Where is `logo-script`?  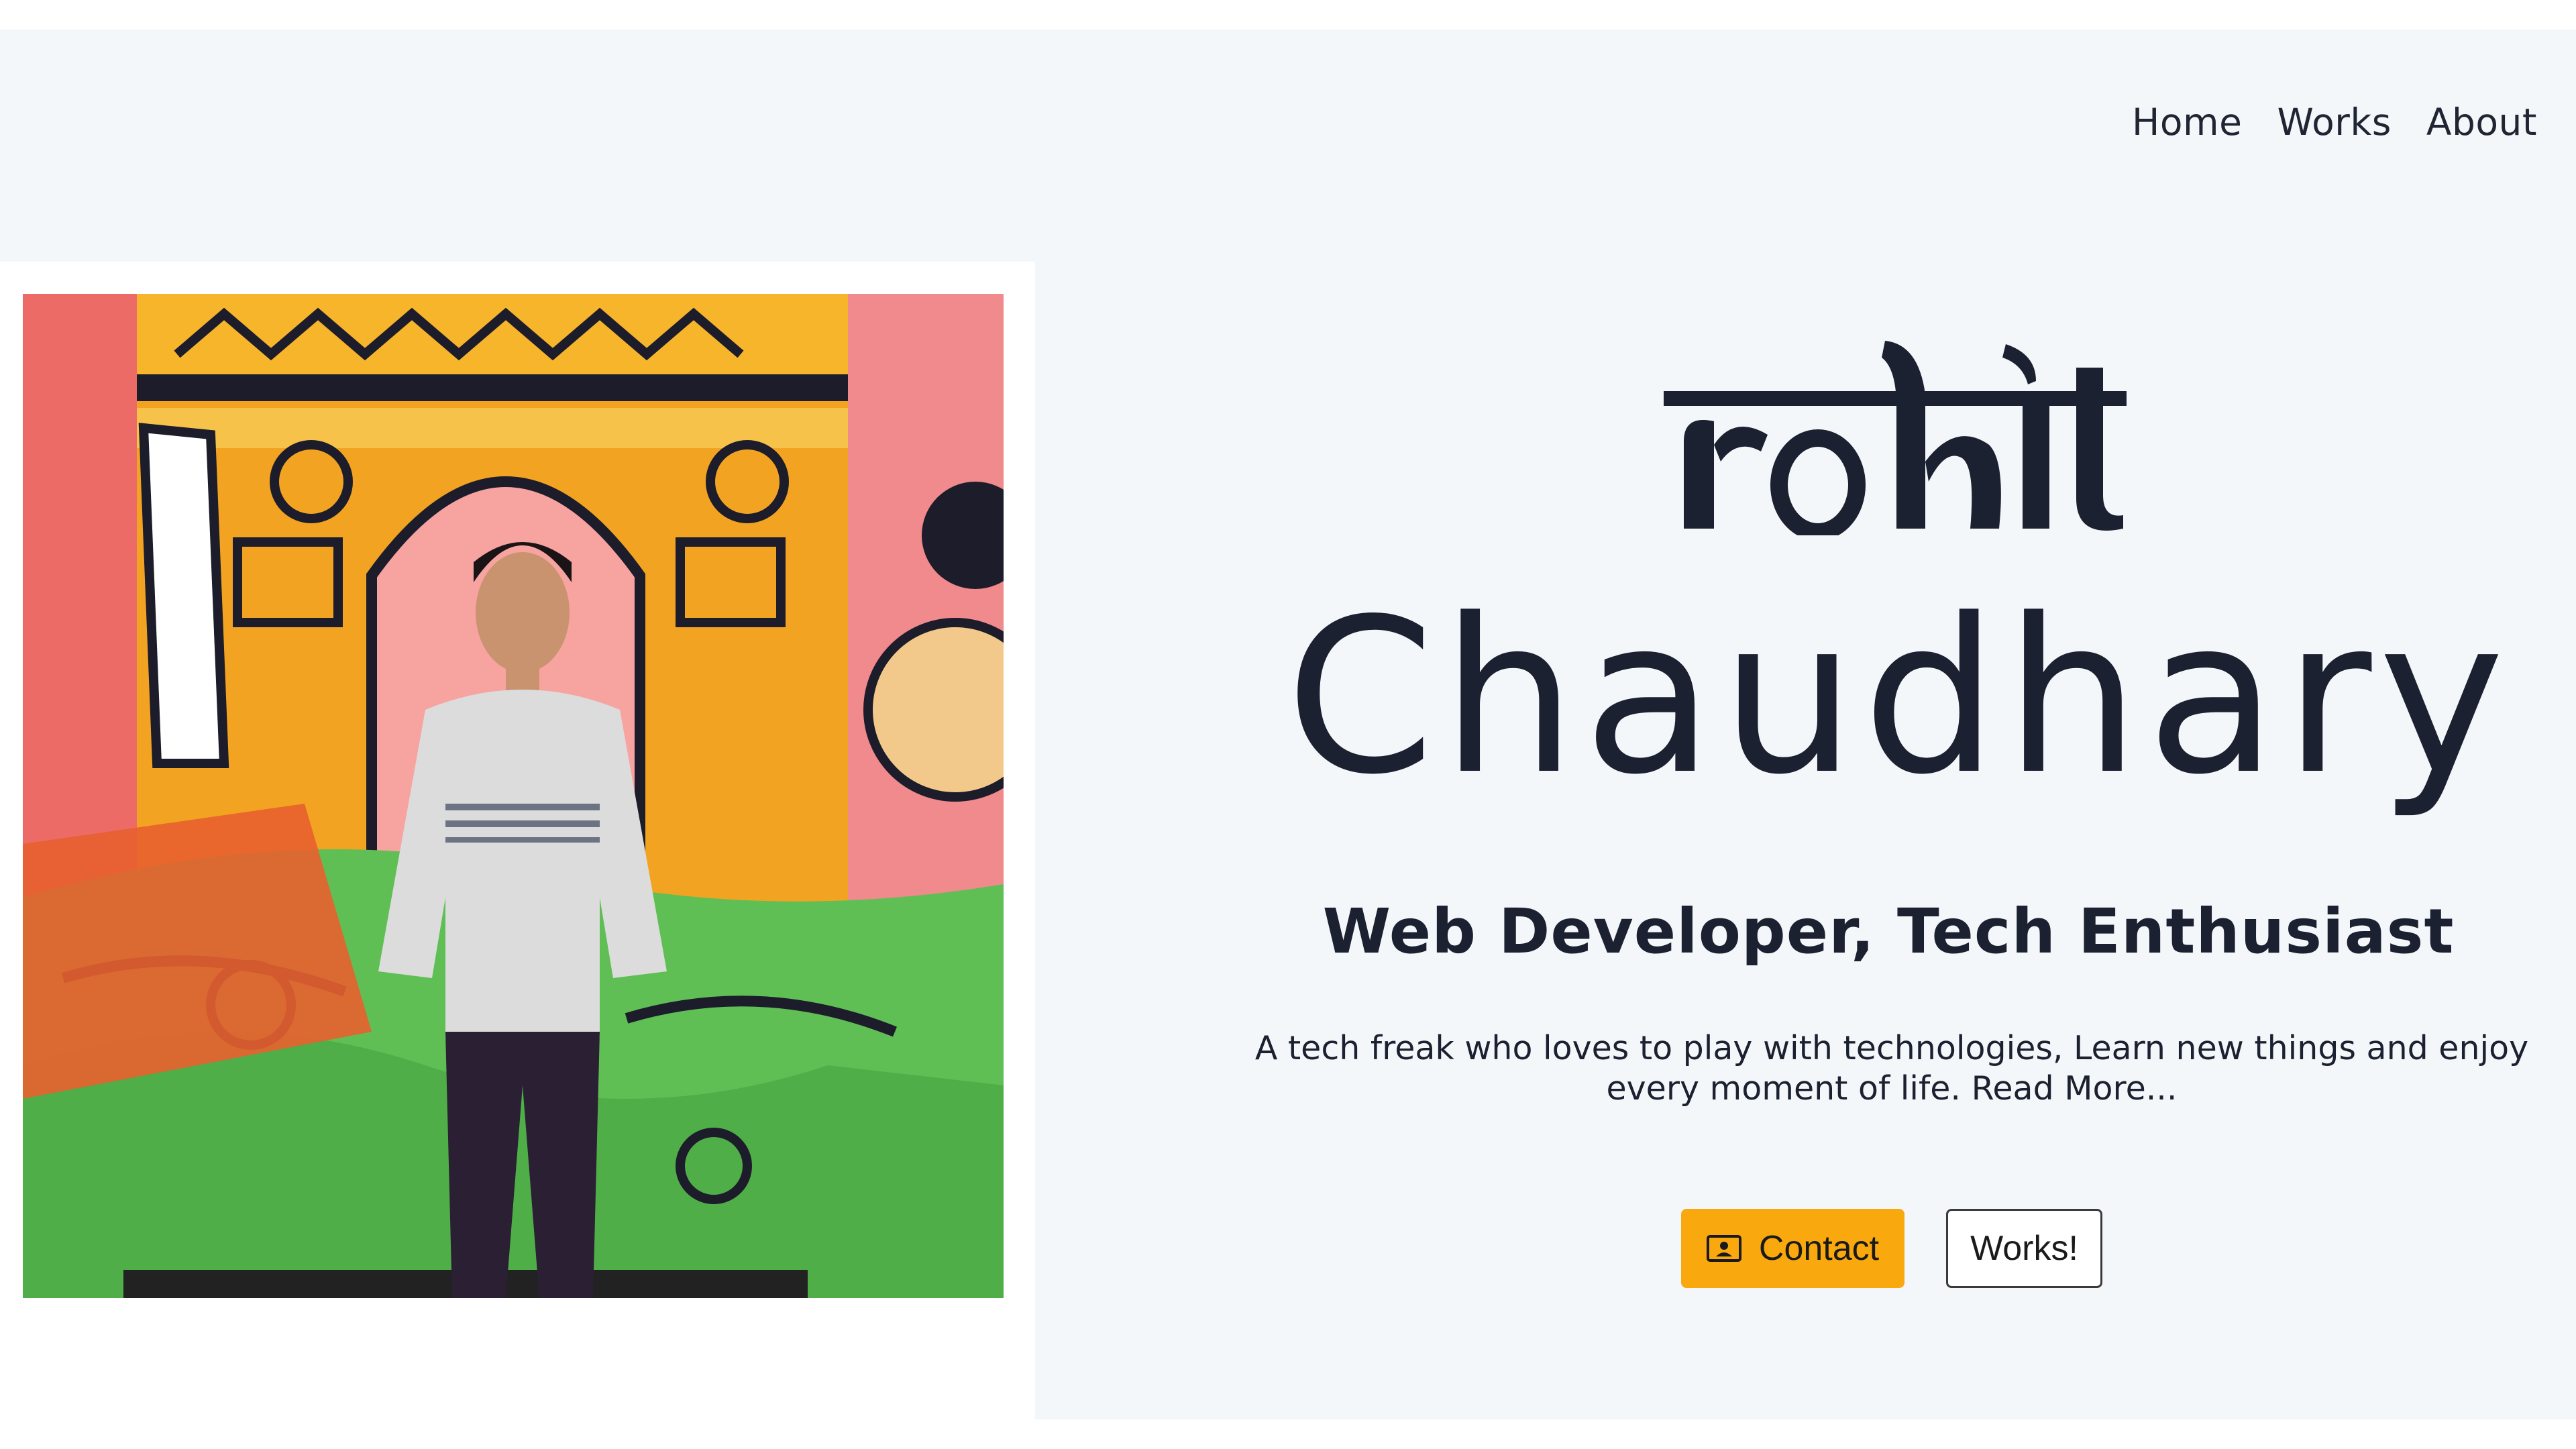 logo-script is located at coordinates (1895, 431).